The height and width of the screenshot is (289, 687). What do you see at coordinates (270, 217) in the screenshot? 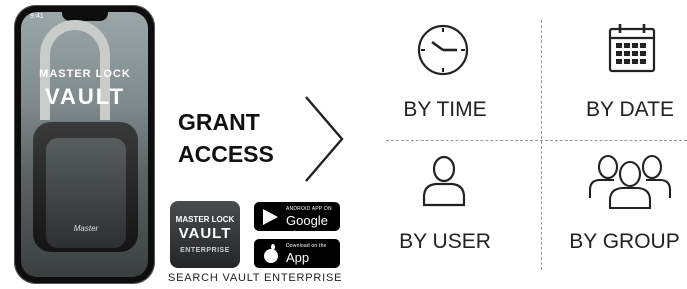
I see `google-play-icon` at bounding box center [270, 217].